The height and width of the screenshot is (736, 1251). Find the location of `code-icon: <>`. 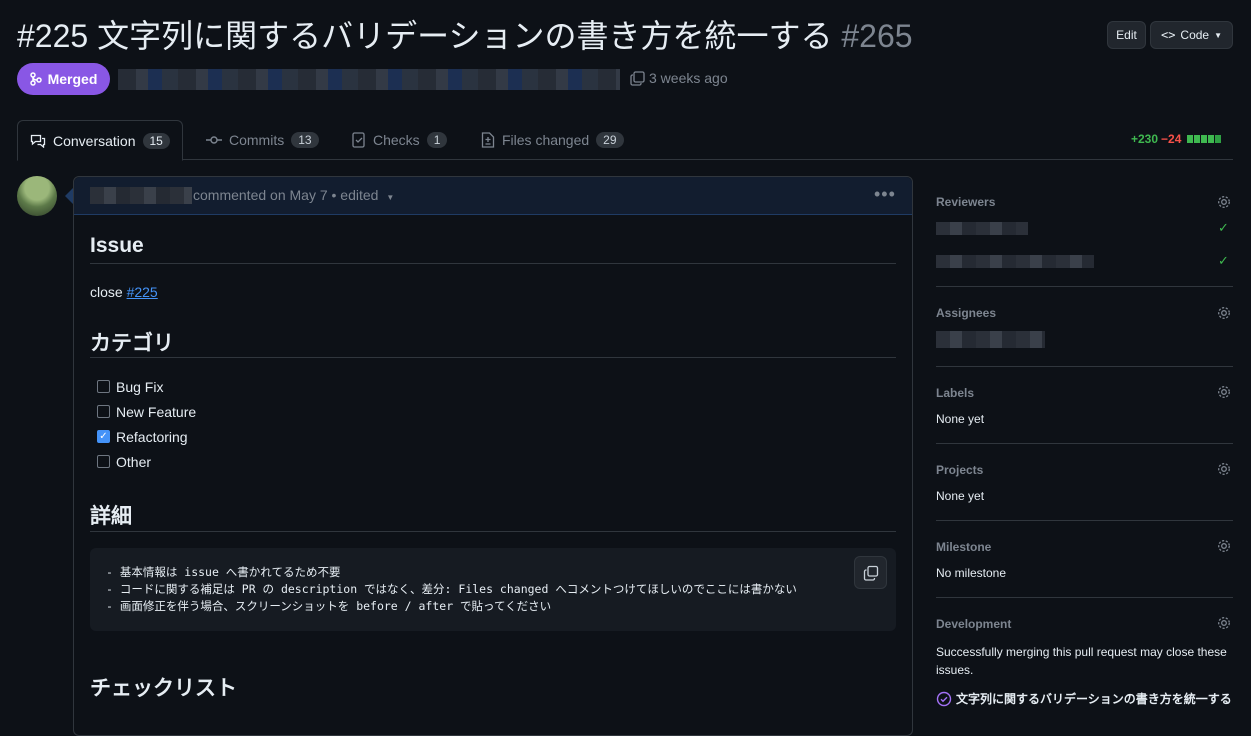

code-icon: <> is located at coordinates (1168, 35).